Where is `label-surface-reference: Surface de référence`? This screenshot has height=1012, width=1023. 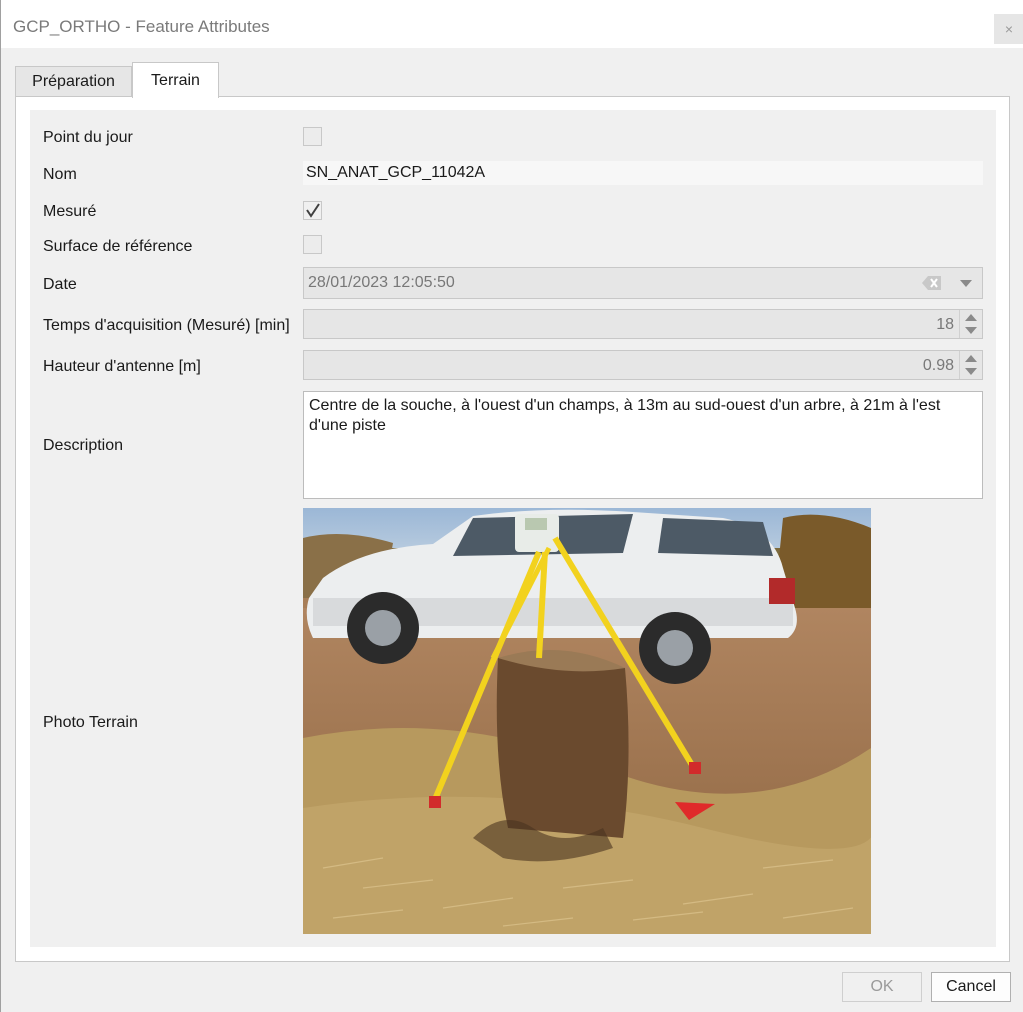 label-surface-reference: Surface de référence is located at coordinates (118, 246).